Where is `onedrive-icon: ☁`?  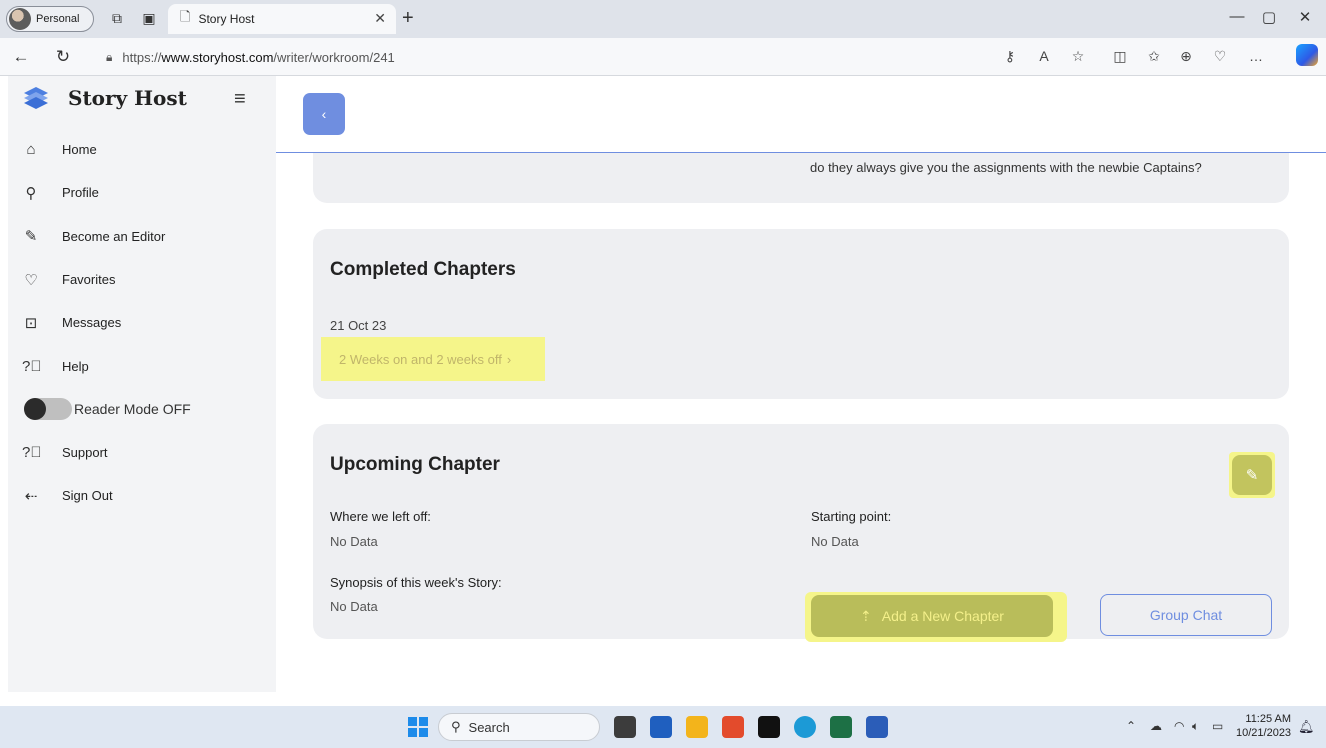 onedrive-icon: ☁ is located at coordinates (1156, 726).